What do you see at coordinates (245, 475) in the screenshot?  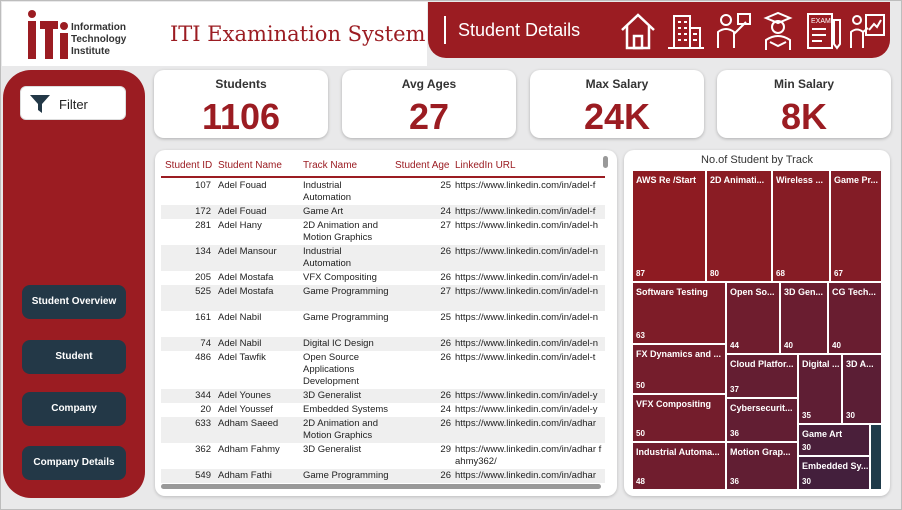 I see `cell-name: Adham Fathi` at bounding box center [245, 475].